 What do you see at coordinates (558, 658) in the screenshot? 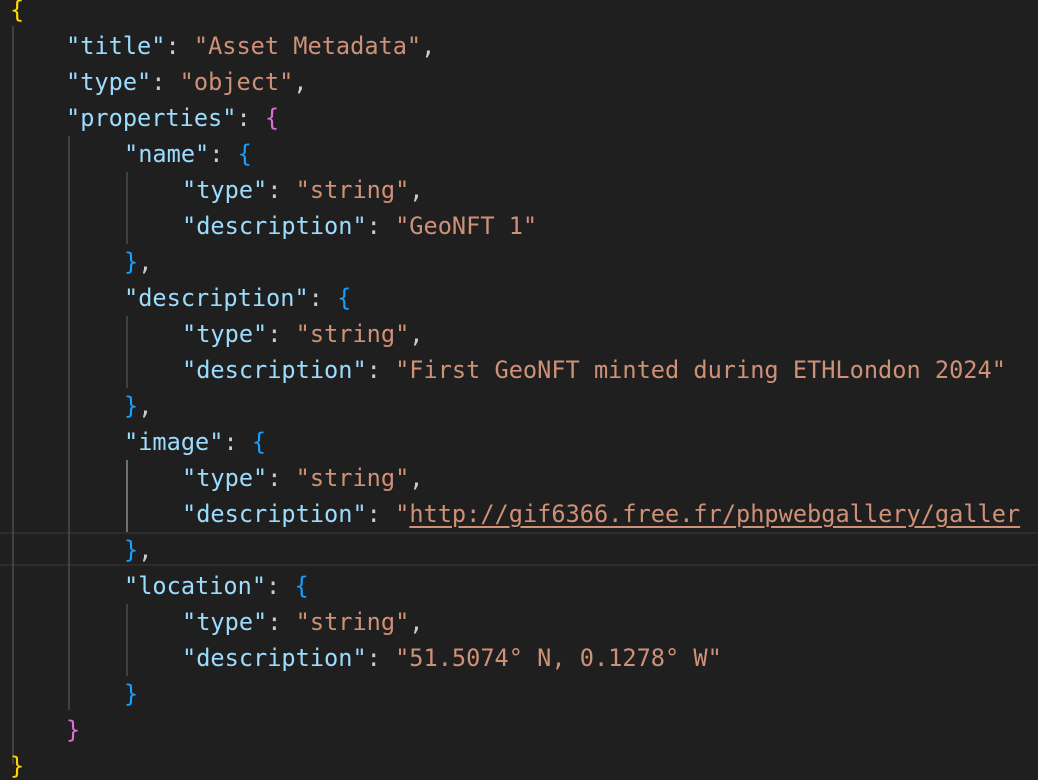
I see `json-string: "51.5074° N, 0.1278° W"` at bounding box center [558, 658].